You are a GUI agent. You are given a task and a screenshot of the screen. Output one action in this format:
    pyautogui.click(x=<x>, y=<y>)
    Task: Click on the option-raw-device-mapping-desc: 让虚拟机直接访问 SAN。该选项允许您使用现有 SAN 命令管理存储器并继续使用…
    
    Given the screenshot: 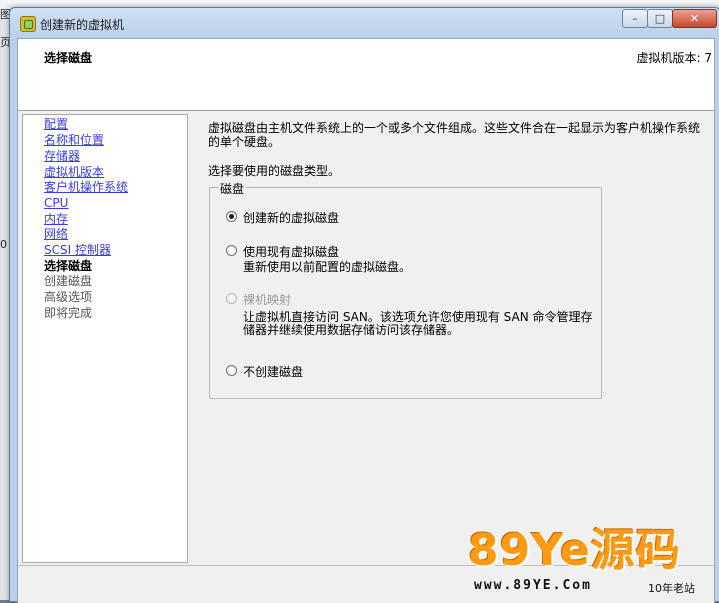 What is the action you would take?
    pyautogui.click(x=418, y=323)
    